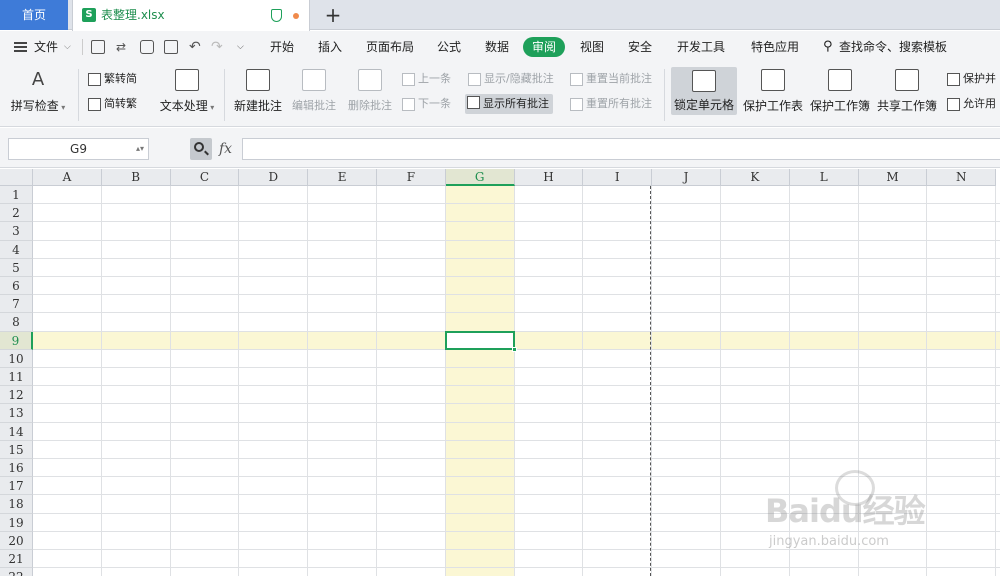 The image size is (1000, 576). I want to click on simp-to-trad-button: 简转繁, so click(111, 104).